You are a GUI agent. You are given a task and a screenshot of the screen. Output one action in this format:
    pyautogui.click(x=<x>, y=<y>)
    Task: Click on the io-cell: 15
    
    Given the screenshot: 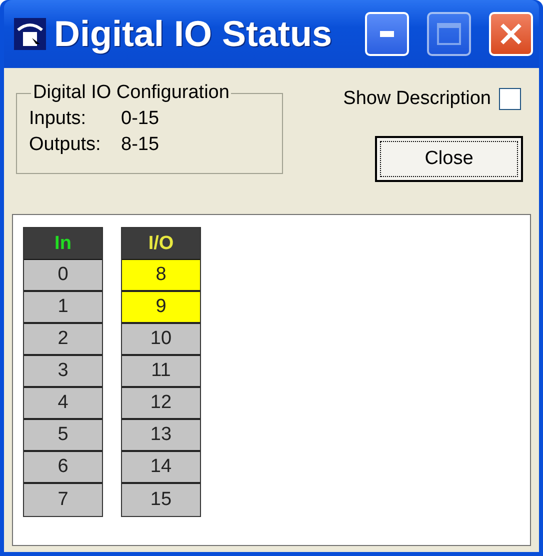 What is the action you would take?
    pyautogui.click(x=161, y=500)
    